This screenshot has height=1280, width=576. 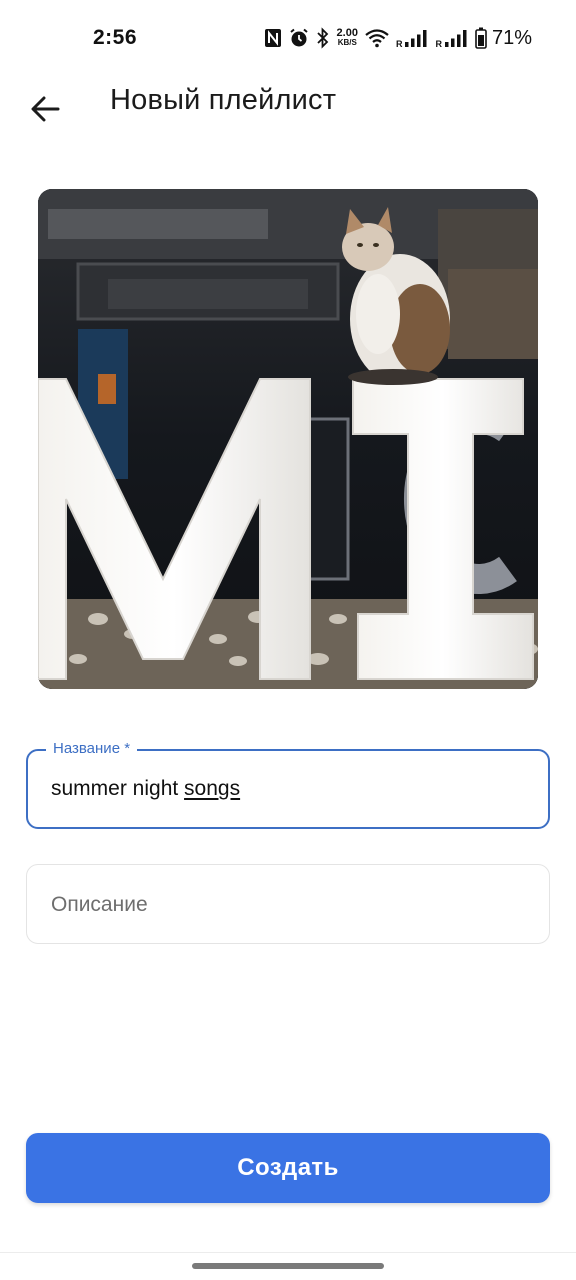 What do you see at coordinates (377, 38) in the screenshot?
I see `wifi-icon` at bounding box center [377, 38].